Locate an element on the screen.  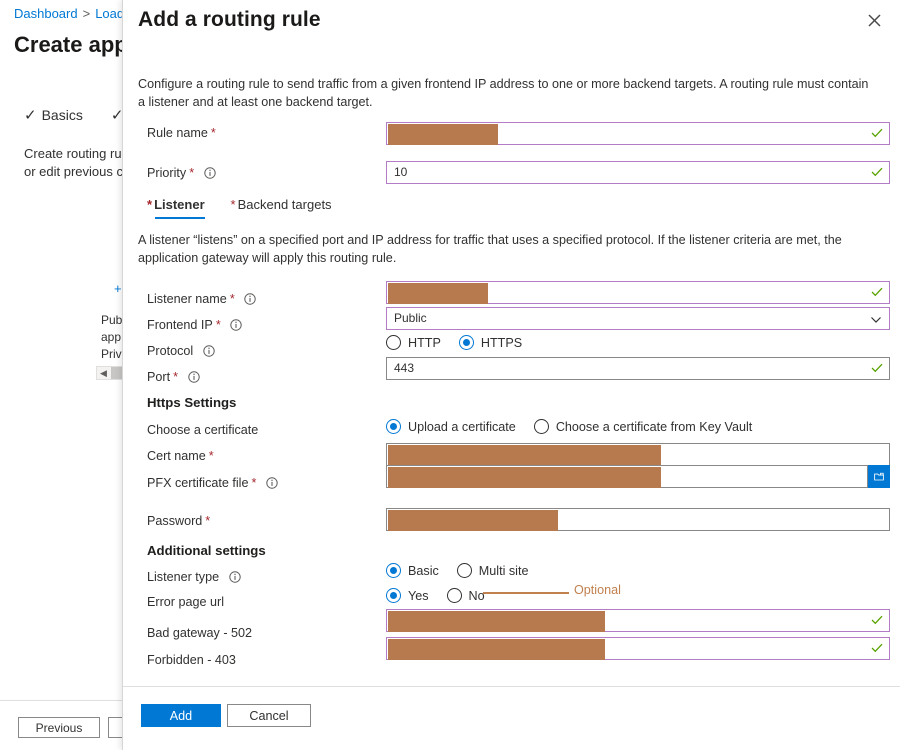
cert-name-label: Cert name * is located at coordinates (180, 456).